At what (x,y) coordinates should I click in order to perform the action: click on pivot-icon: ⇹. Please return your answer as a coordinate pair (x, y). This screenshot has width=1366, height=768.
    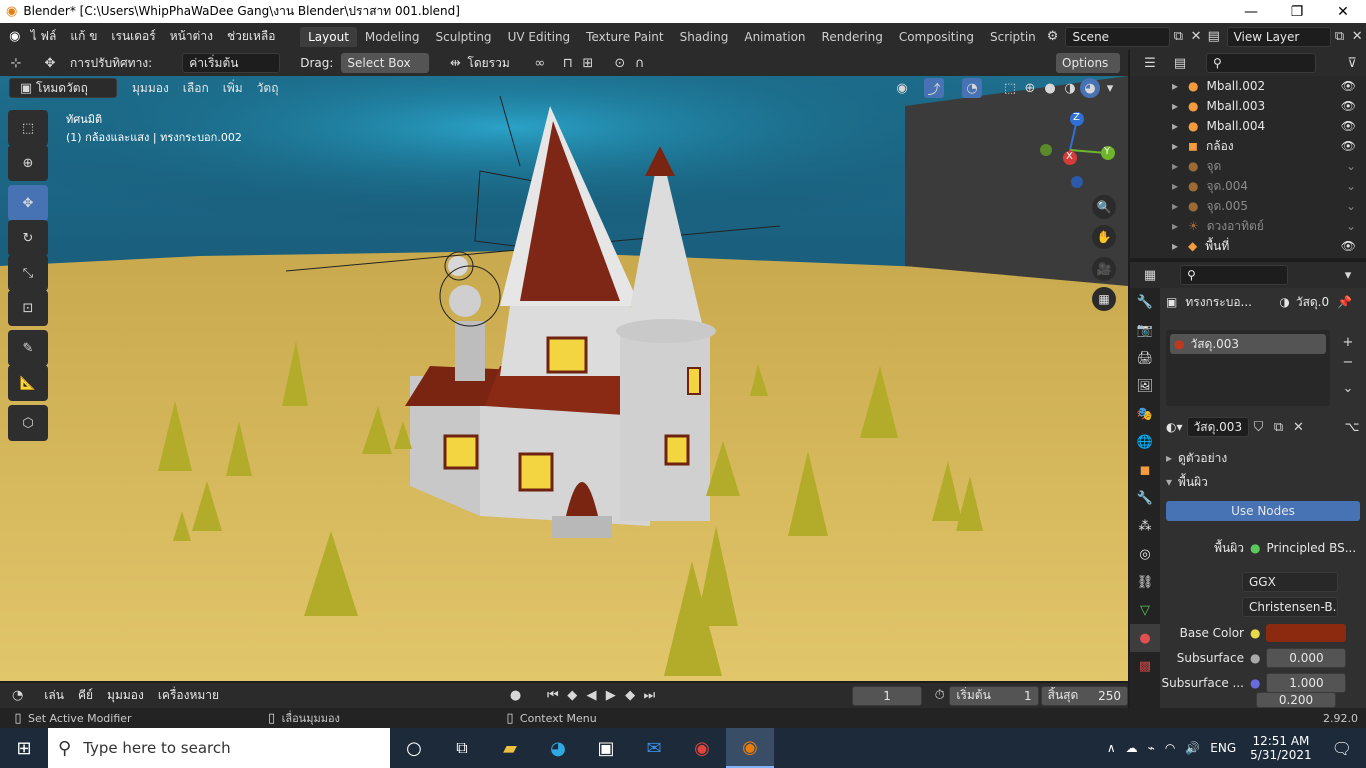
    Looking at the image, I should click on (455, 63).